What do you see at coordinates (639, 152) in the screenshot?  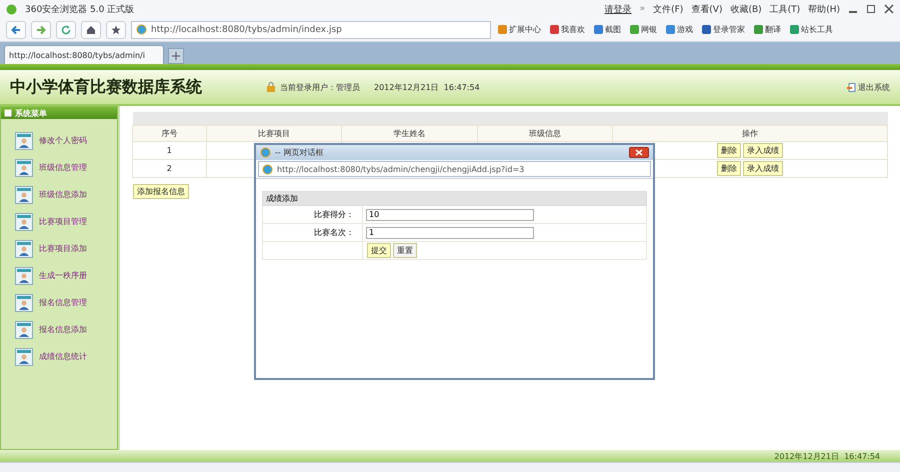 I see `dialog-close-button` at bounding box center [639, 152].